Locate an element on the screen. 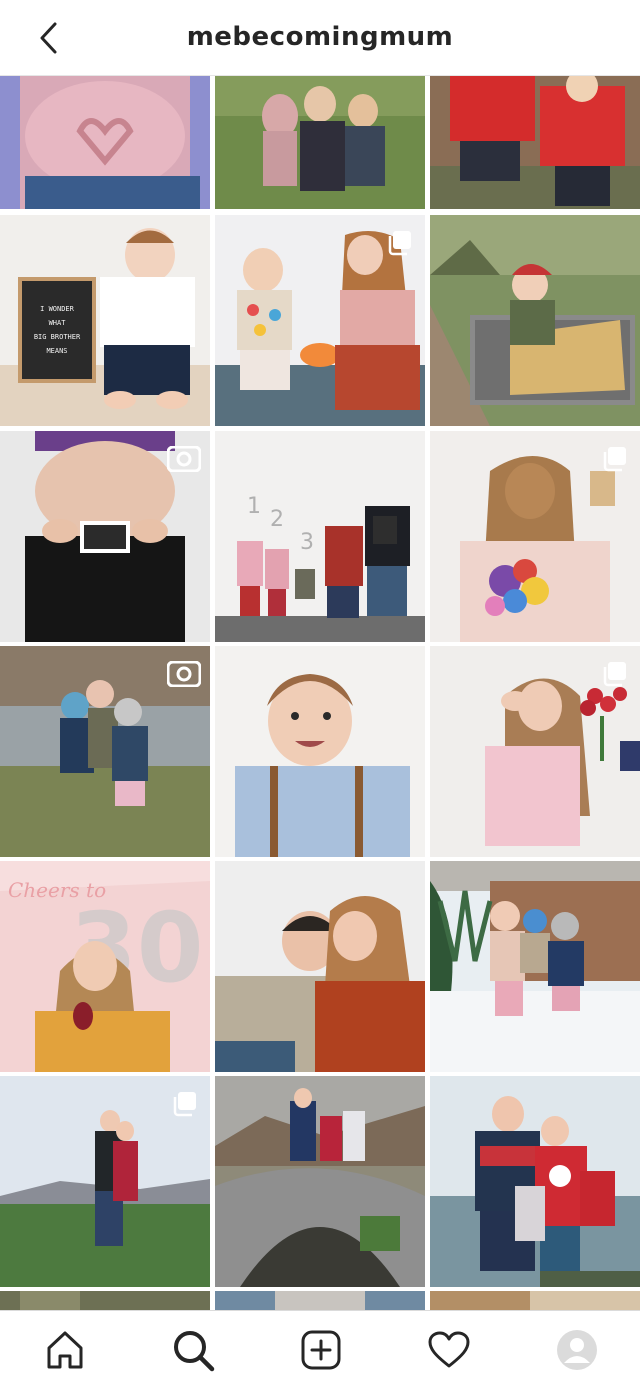 The image size is (640, 1386). top-bar: mebecomingmum is located at coordinates (320, 38).